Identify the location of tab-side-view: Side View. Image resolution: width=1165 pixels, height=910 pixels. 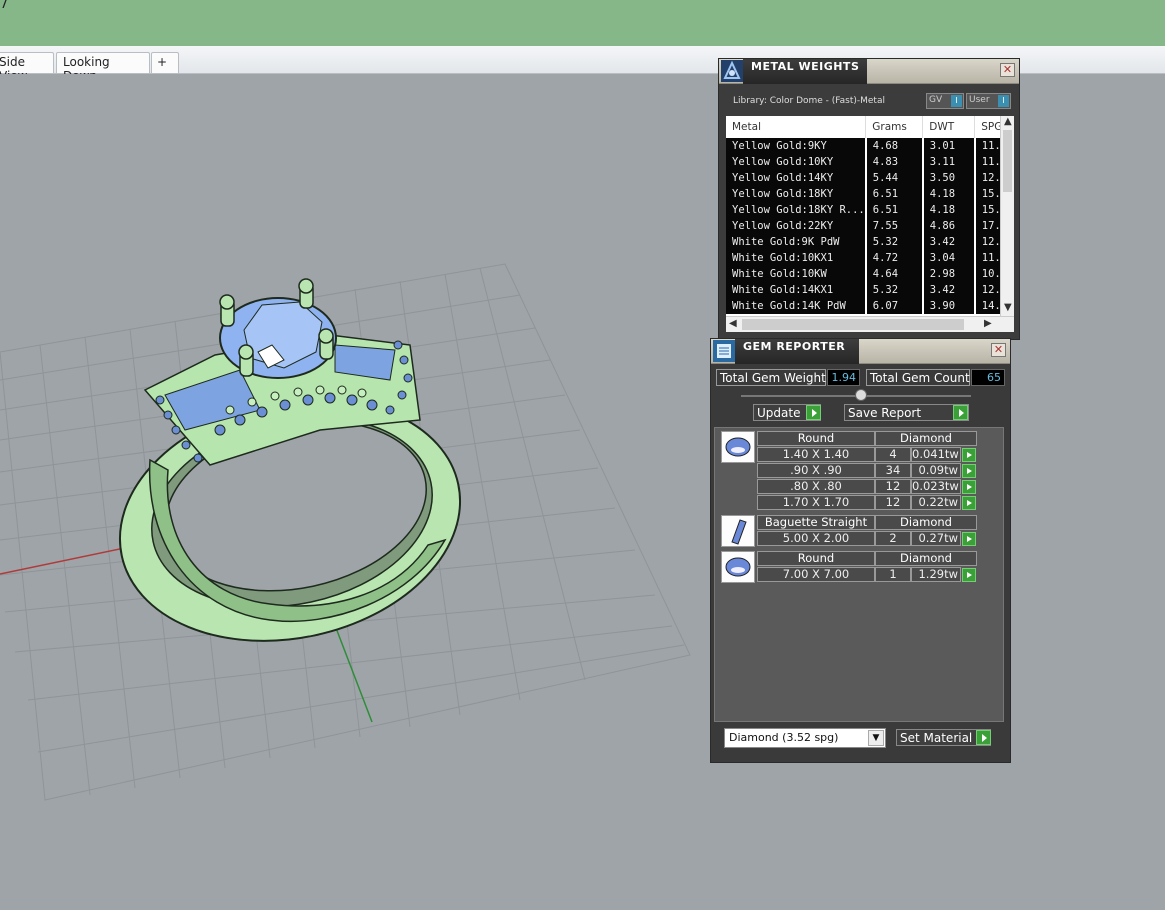
(27, 67).